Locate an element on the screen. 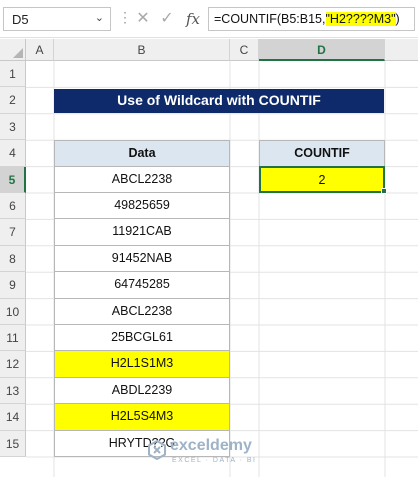 The width and height of the screenshot is (418, 477). column-header-e is located at coordinates (401, 50).